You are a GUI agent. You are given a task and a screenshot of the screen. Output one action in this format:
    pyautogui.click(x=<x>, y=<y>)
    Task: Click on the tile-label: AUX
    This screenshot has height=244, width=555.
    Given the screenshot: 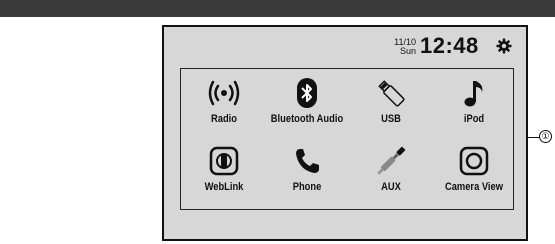 What is the action you would take?
    pyautogui.click(x=391, y=187)
    